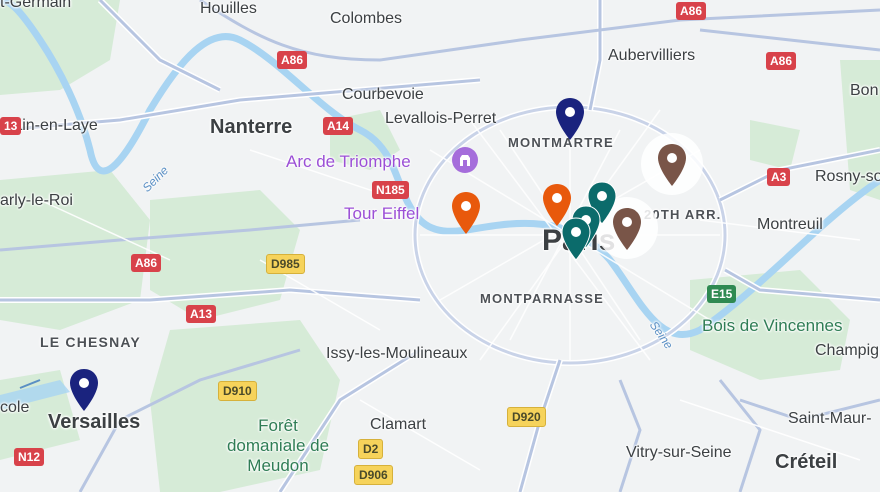  Describe the element at coordinates (201, 314) in the screenshot. I see `road-shield-a13: A13` at that location.